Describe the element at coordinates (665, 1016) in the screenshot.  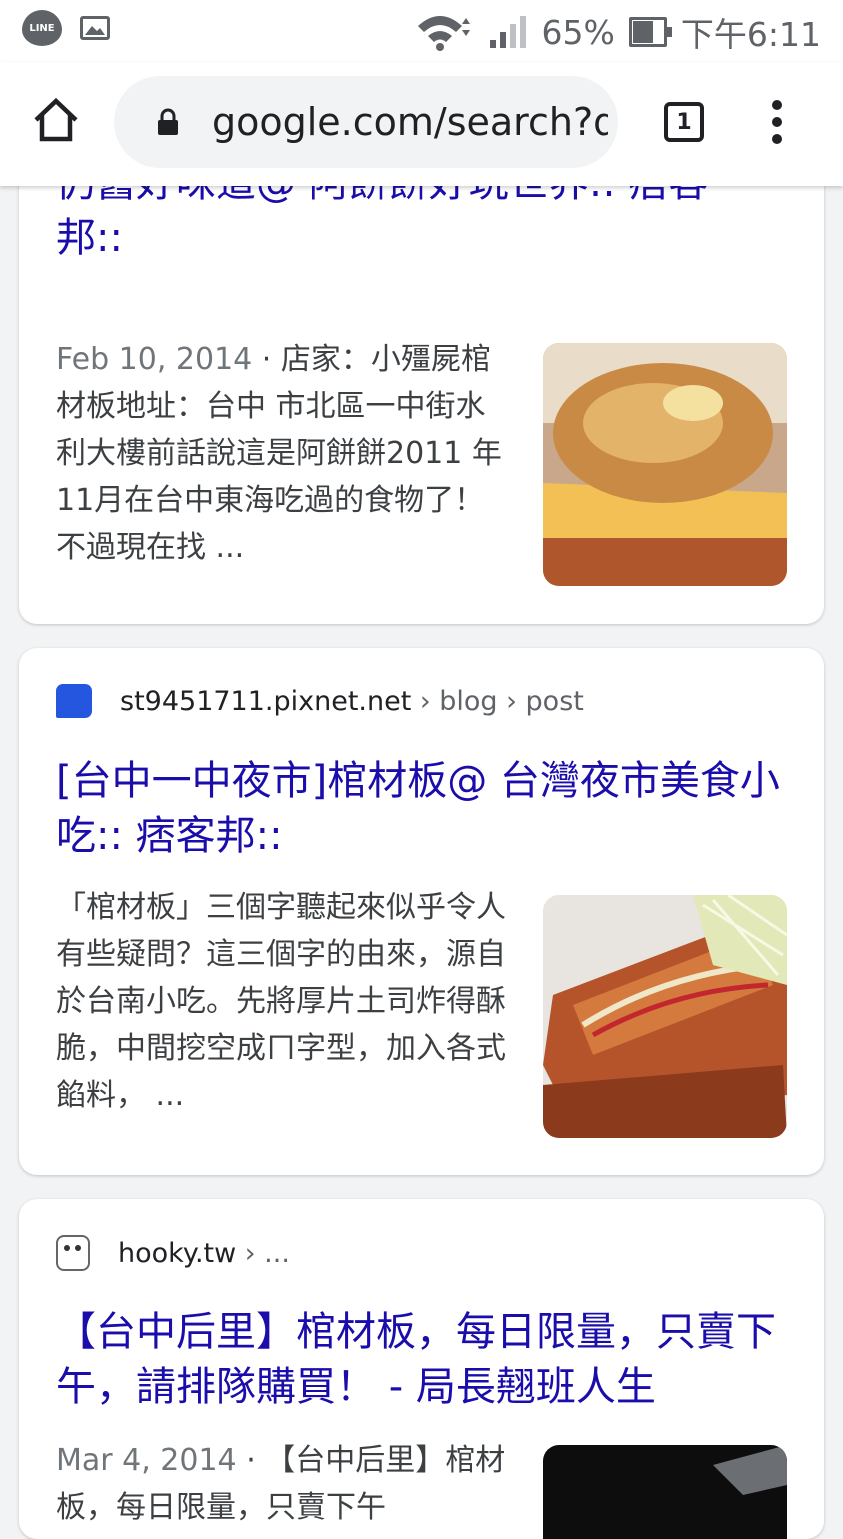
I see `coffin-bread-image` at that location.